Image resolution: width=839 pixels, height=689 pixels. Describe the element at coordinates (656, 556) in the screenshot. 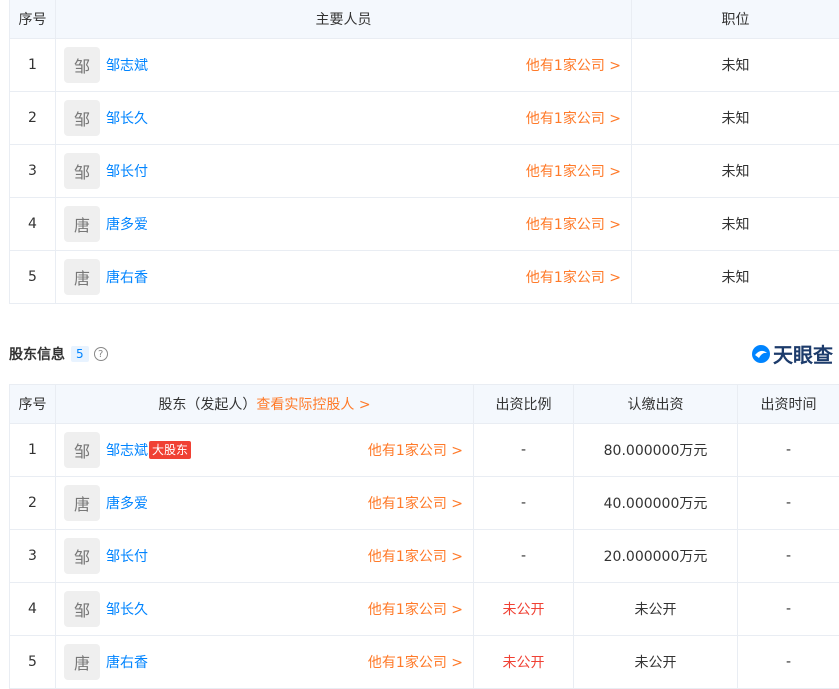

I see `subscribed-cell: 20.000000万元` at that location.